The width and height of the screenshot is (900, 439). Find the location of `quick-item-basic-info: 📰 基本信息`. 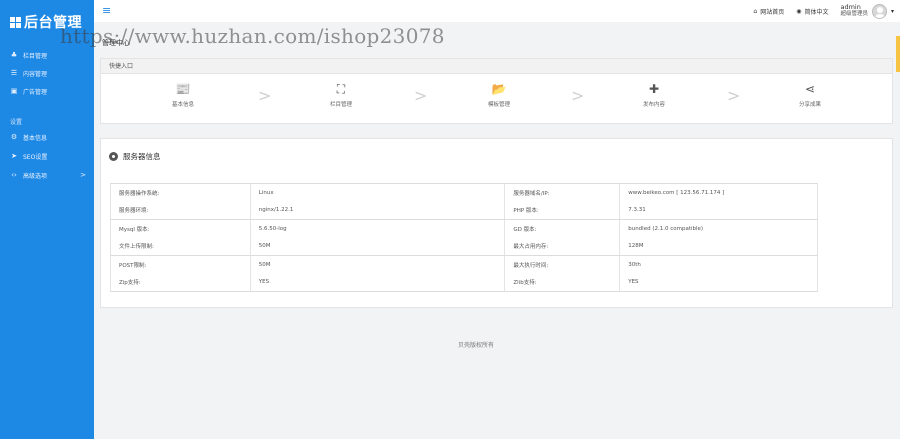

quick-item-basic-info: 📰 基本信息 is located at coordinates (183, 95).